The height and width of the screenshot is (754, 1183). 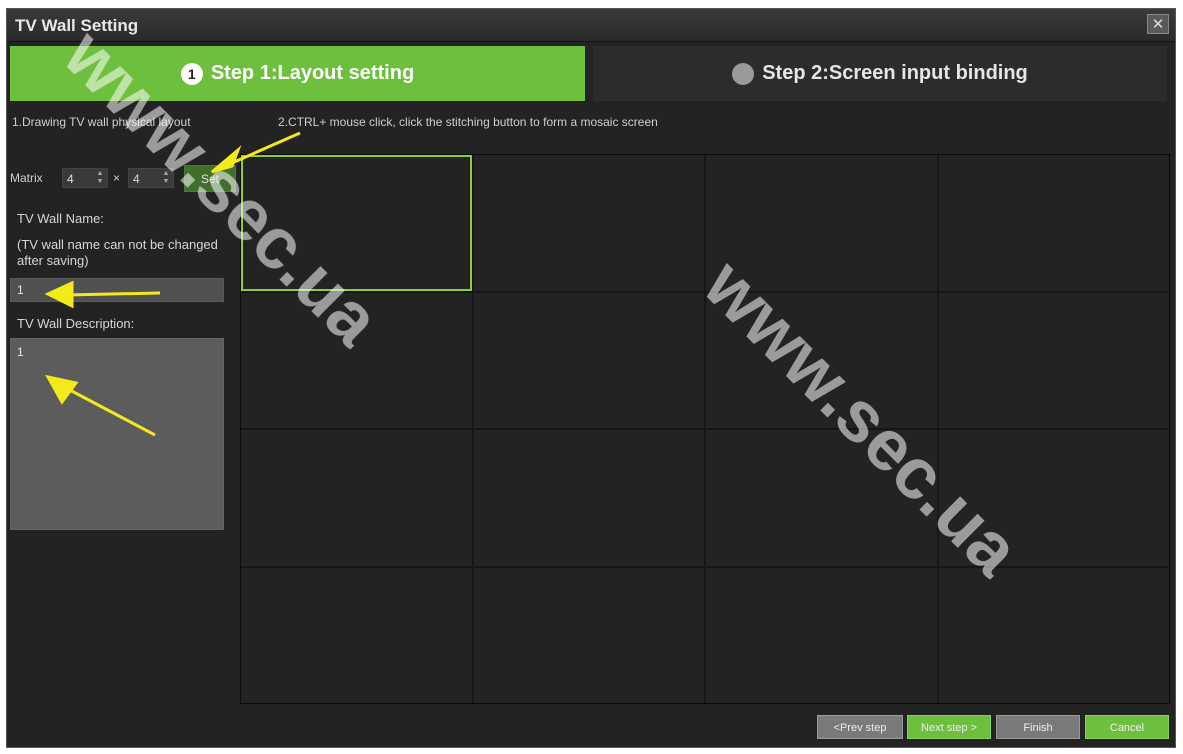 I want to click on tv-wall-description-label: TV Wall Description:, so click(x=76, y=323).